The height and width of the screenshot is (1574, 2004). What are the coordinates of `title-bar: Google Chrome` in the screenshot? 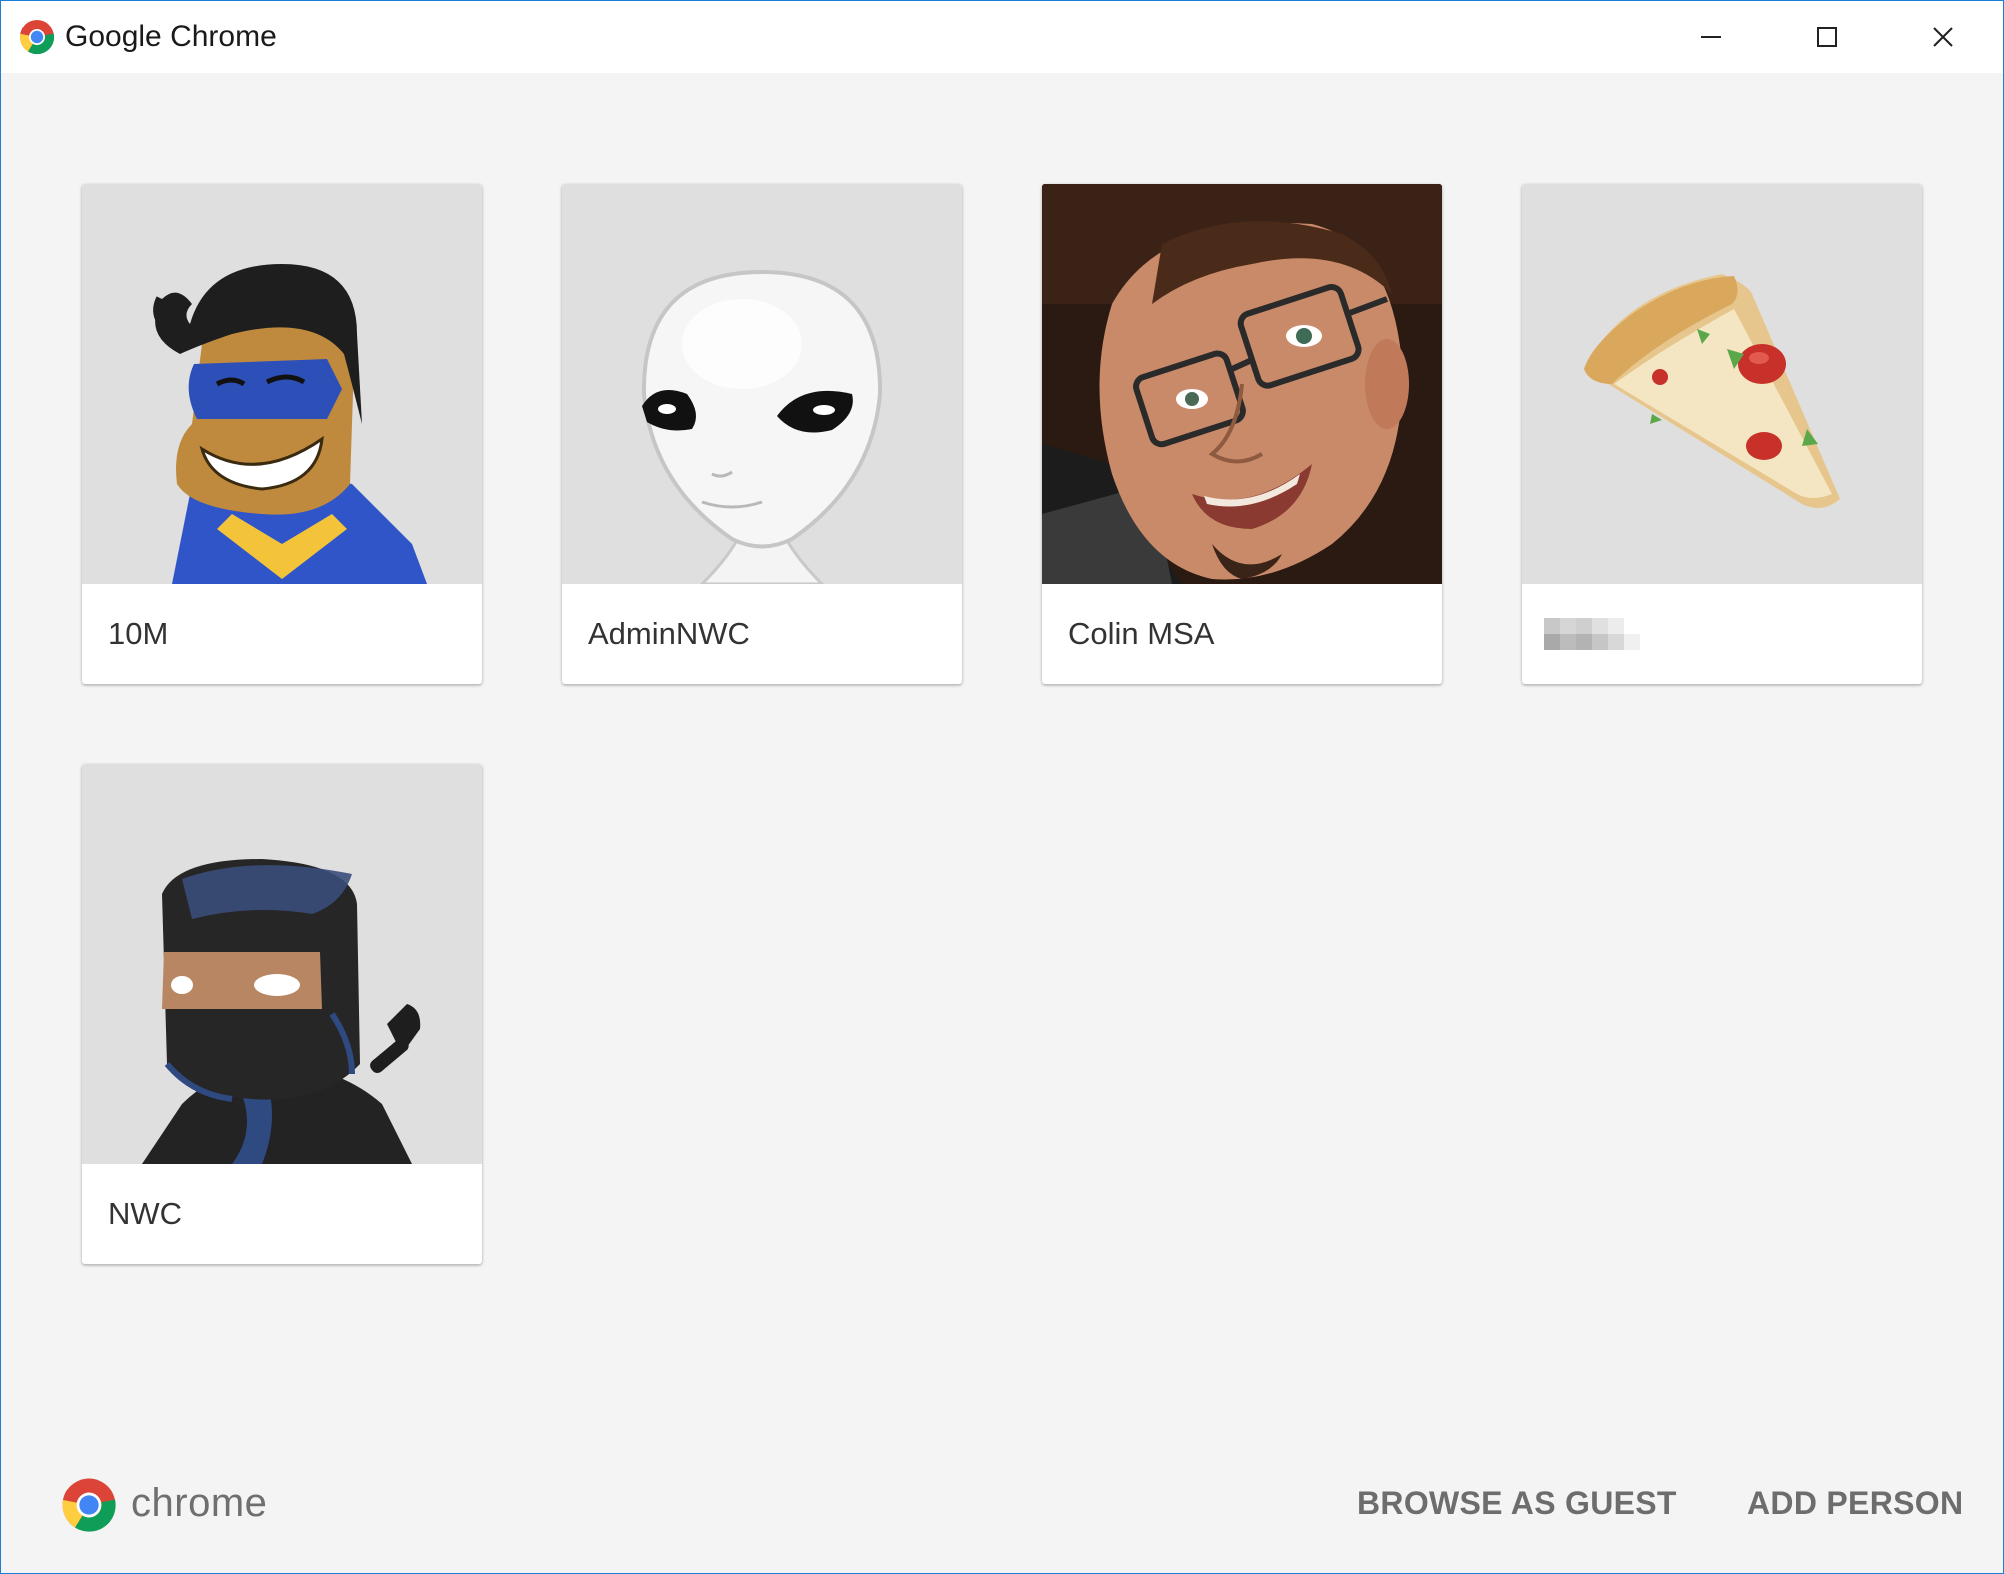 It's located at (1002, 37).